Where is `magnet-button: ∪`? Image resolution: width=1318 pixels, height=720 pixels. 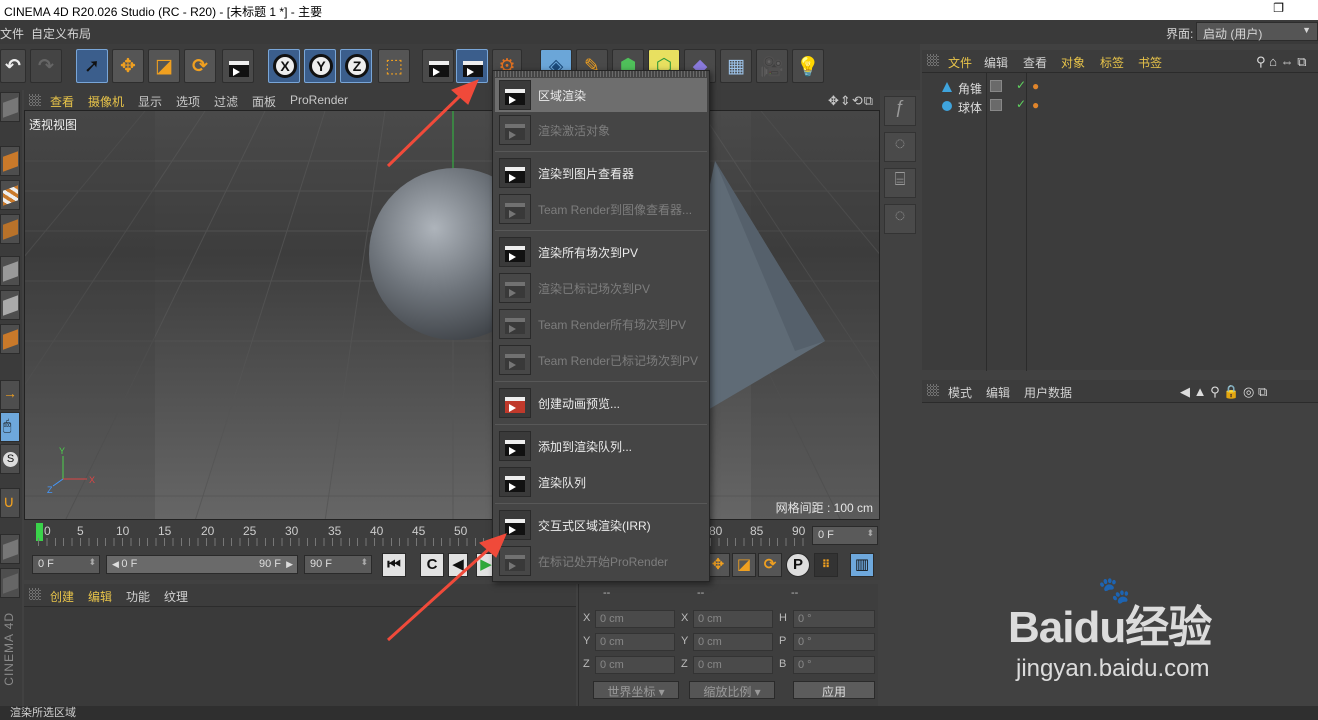 magnet-button: ∪ is located at coordinates (10, 503).